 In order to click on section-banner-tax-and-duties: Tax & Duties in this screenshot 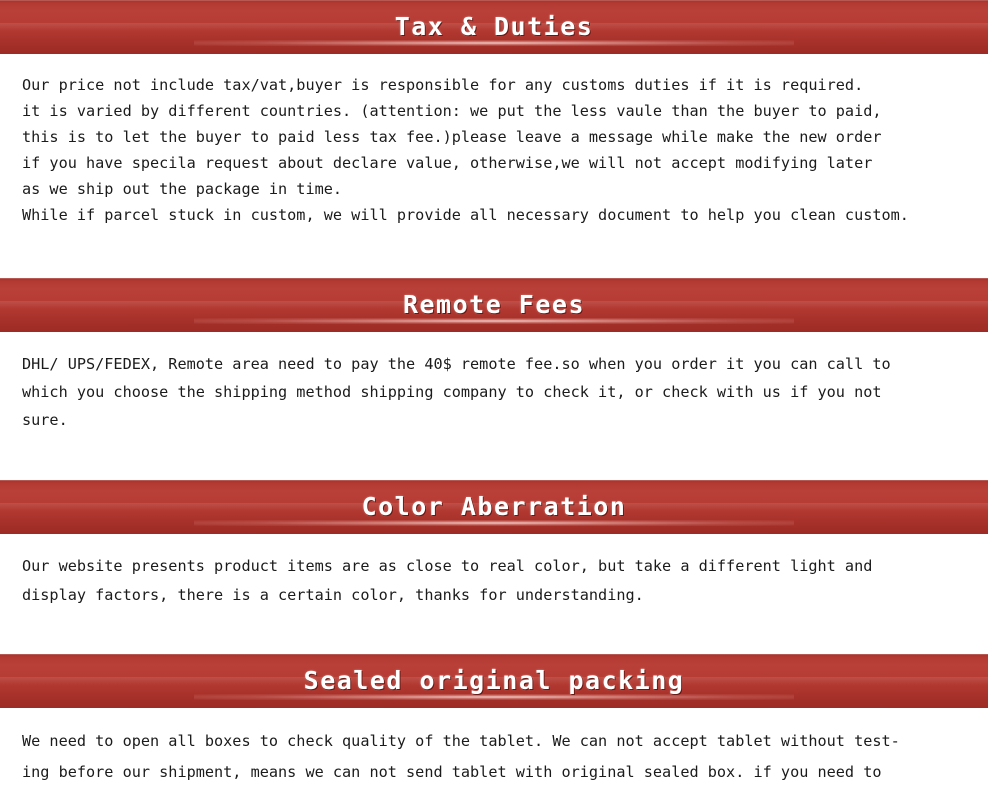, I will do `click(494, 27)`.